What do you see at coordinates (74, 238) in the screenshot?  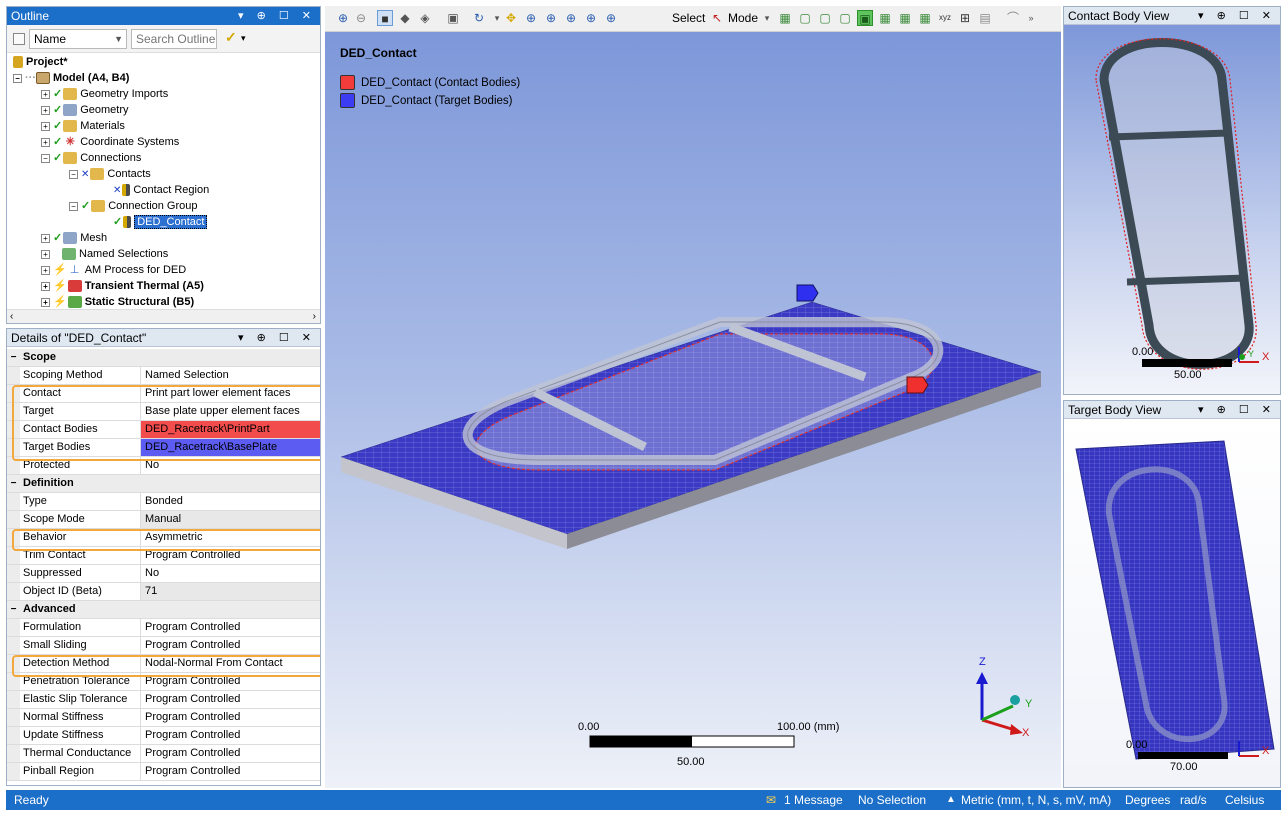 I see `tree-item-mesh: + ✓ Mesh` at bounding box center [74, 238].